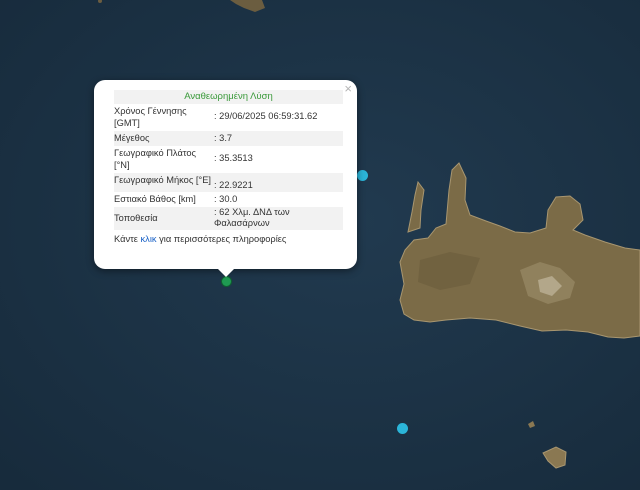  Describe the element at coordinates (164, 218) in the screenshot. I see `info-label: Τοποθεσία` at that location.